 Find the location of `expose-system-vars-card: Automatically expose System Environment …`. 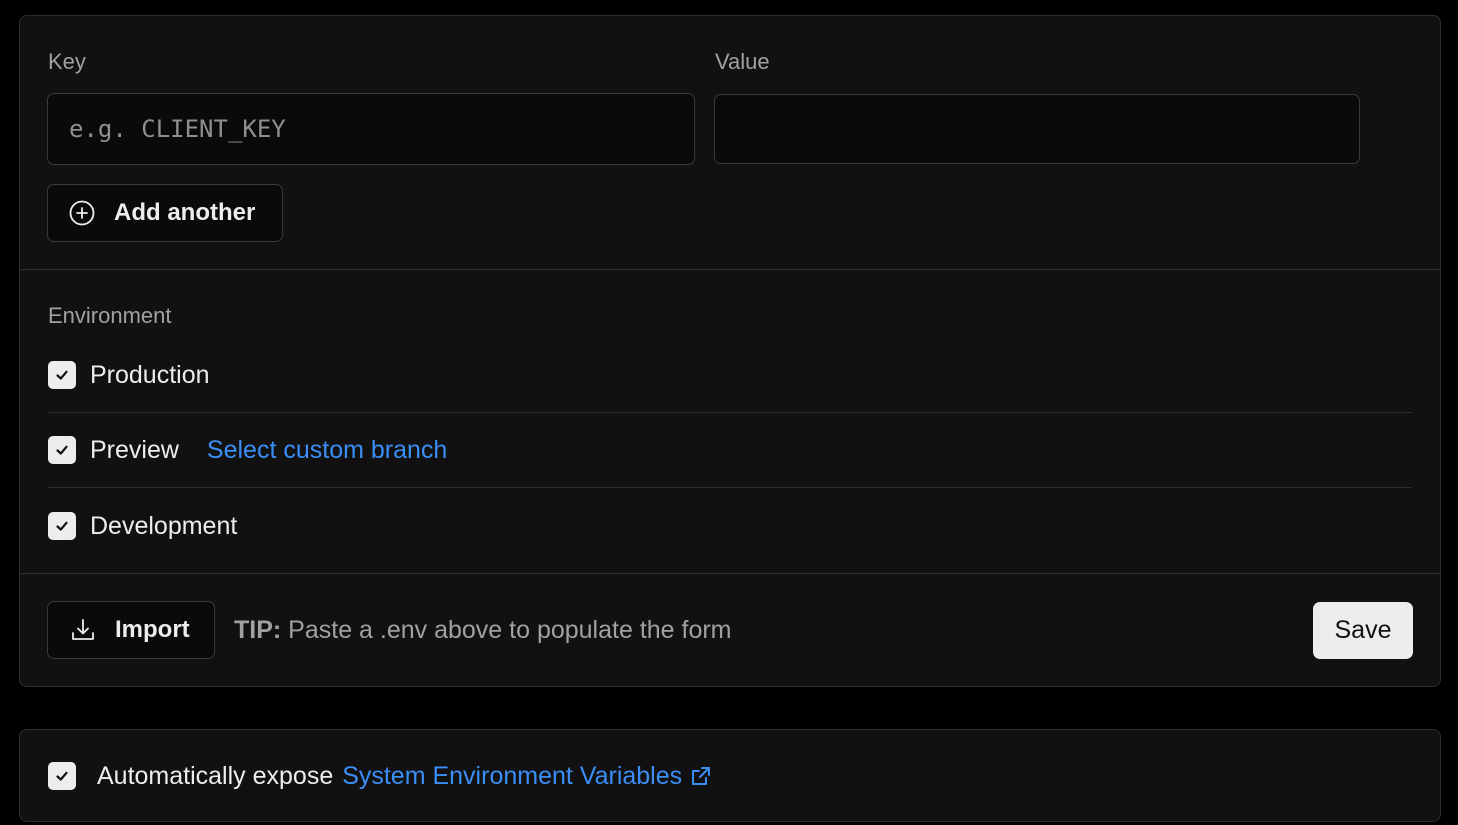

expose-system-vars-card: Automatically expose System Environment … is located at coordinates (730, 775).